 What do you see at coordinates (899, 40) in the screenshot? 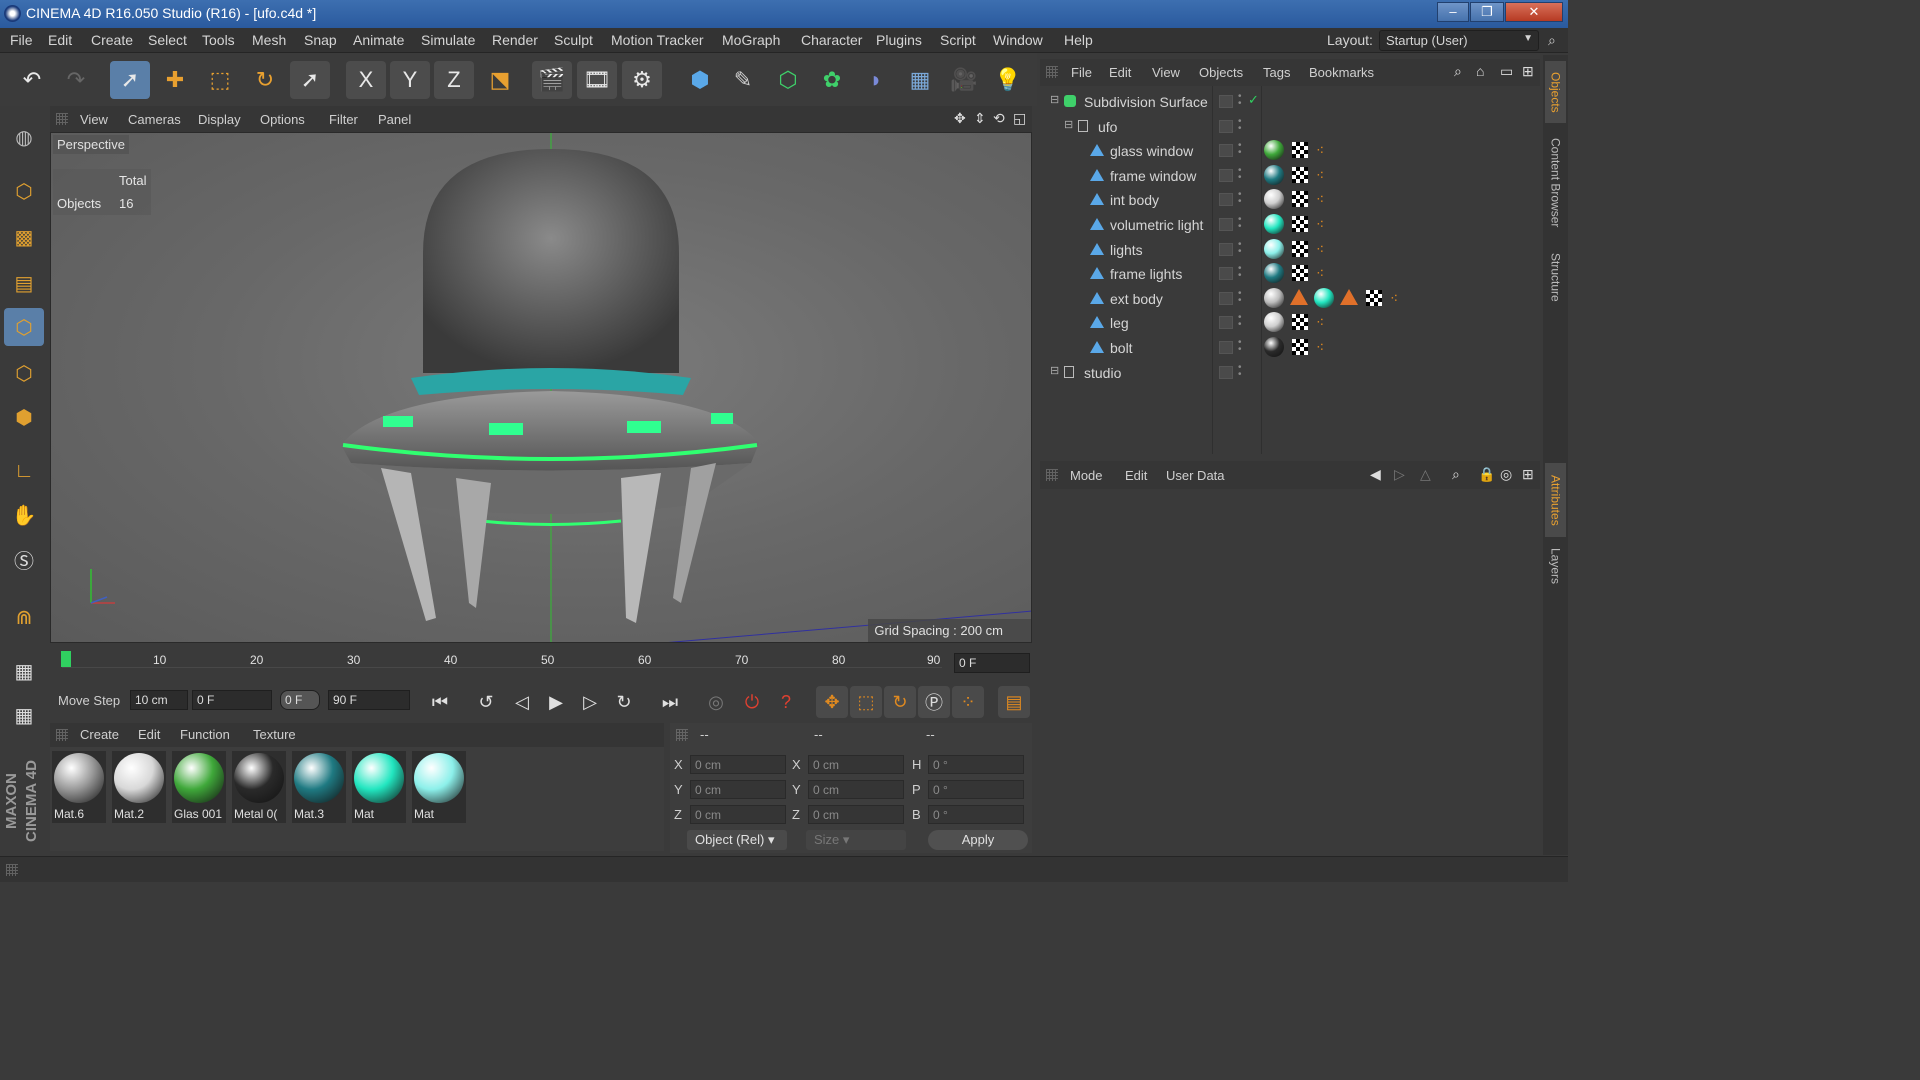
I see `menu-plugins: Plugins` at bounding box center [899, 40].